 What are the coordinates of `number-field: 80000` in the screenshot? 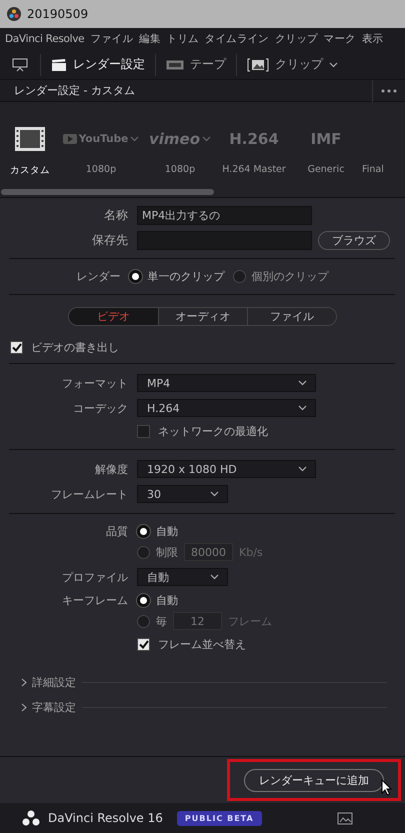 It's located at (208, 552).